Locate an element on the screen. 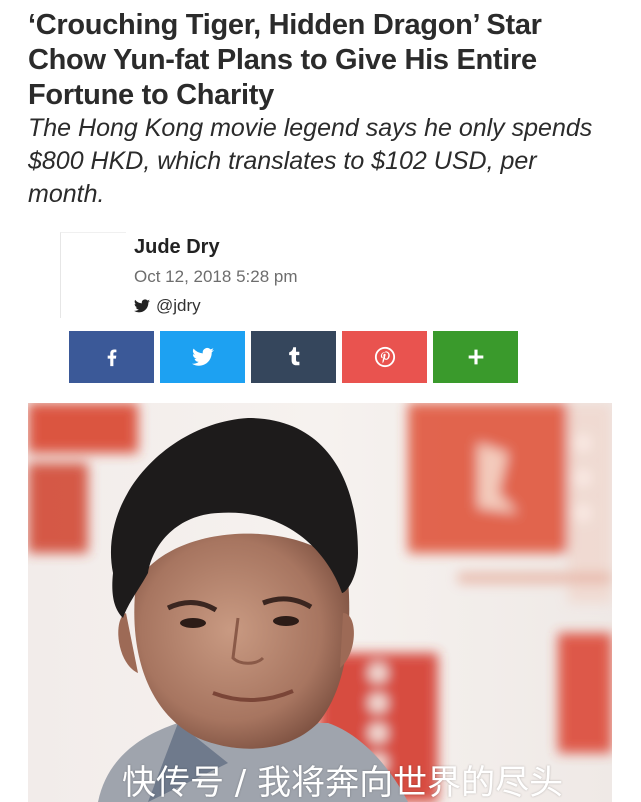 The height and width of the screenshot is (802, 641). plus-icon is located at coordinates (475, 357).